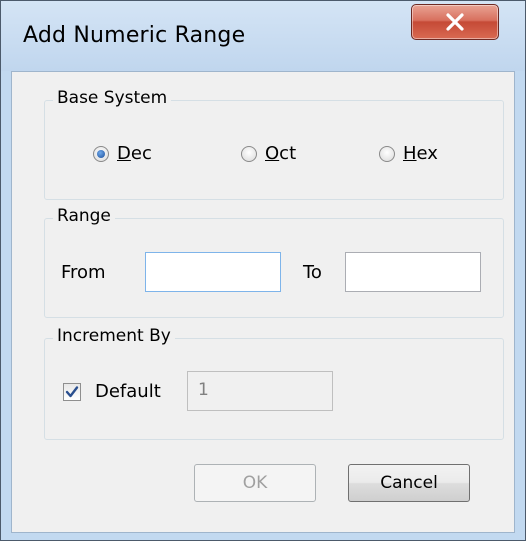  What do you see at coordinates (84, 216) in the screenshot?
I see `range-label: Range` at bounding box center [84, 216].